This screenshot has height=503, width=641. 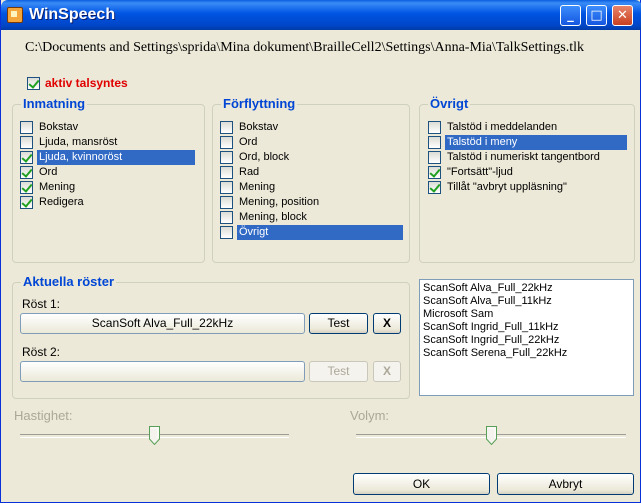 What do you see at coordinates (527, 172) in the screenshot?
I see `ovrigt-fortsatt-ljud-option: "Fortsätt"-ljud` at bounding box center [527, 172].